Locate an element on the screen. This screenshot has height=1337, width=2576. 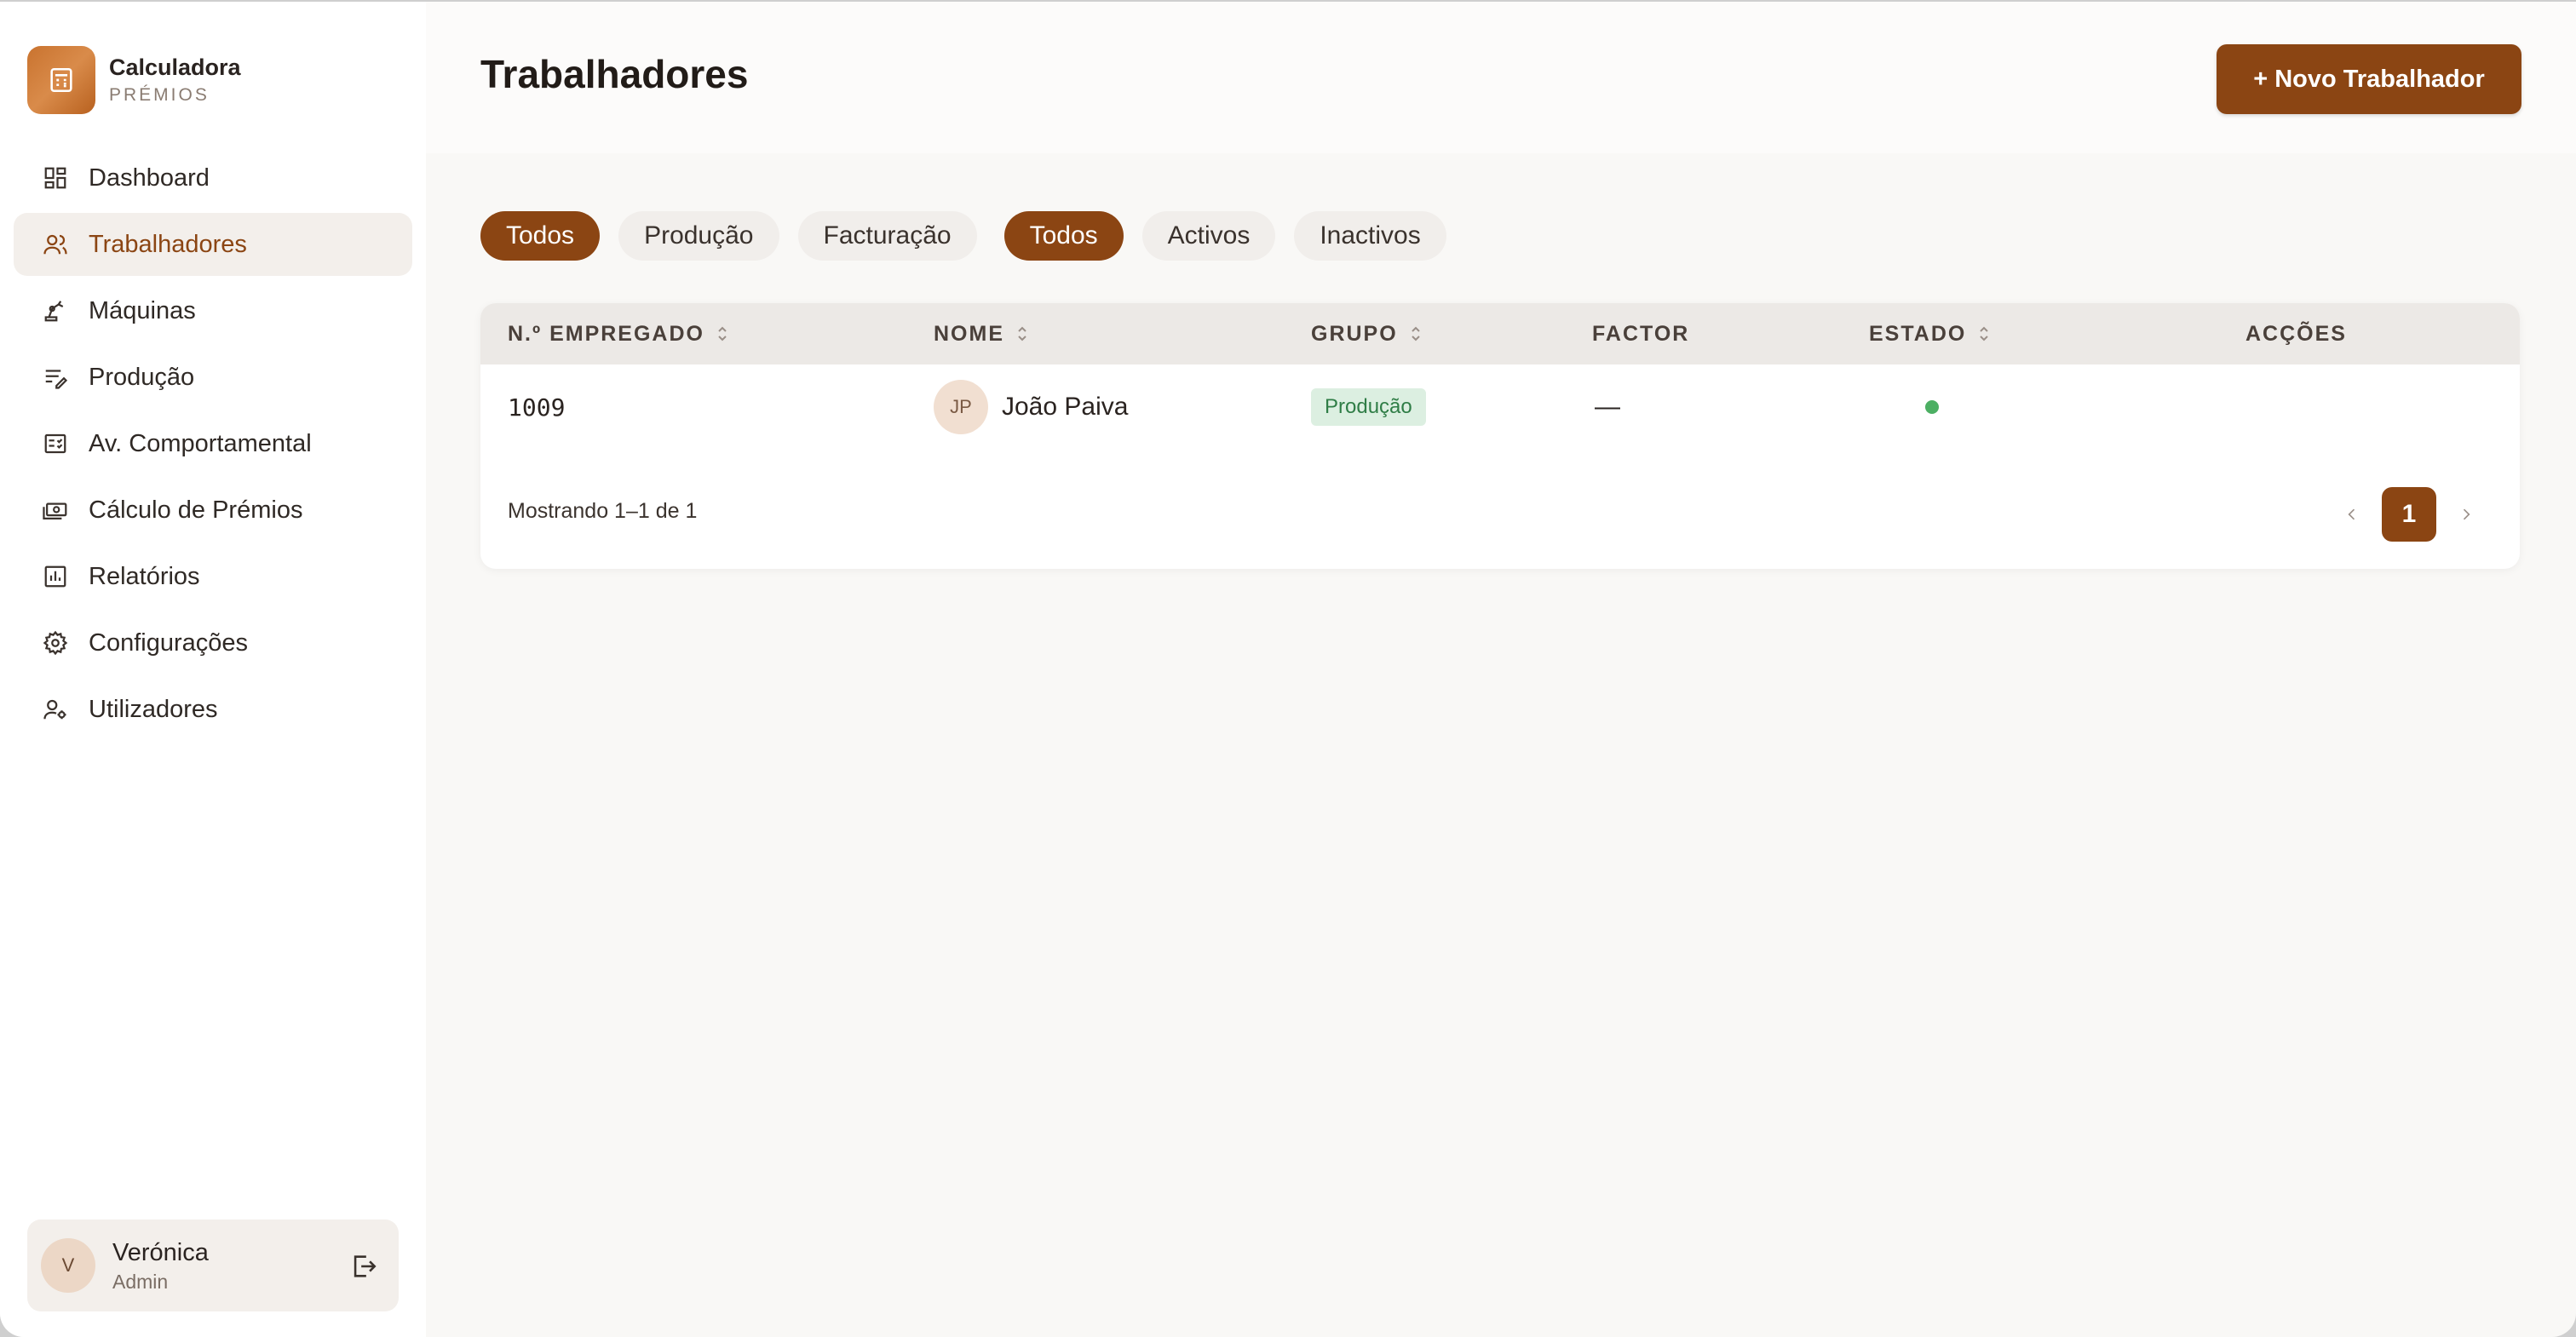
employee-number: 1009 is located at coordinates (537, 408).